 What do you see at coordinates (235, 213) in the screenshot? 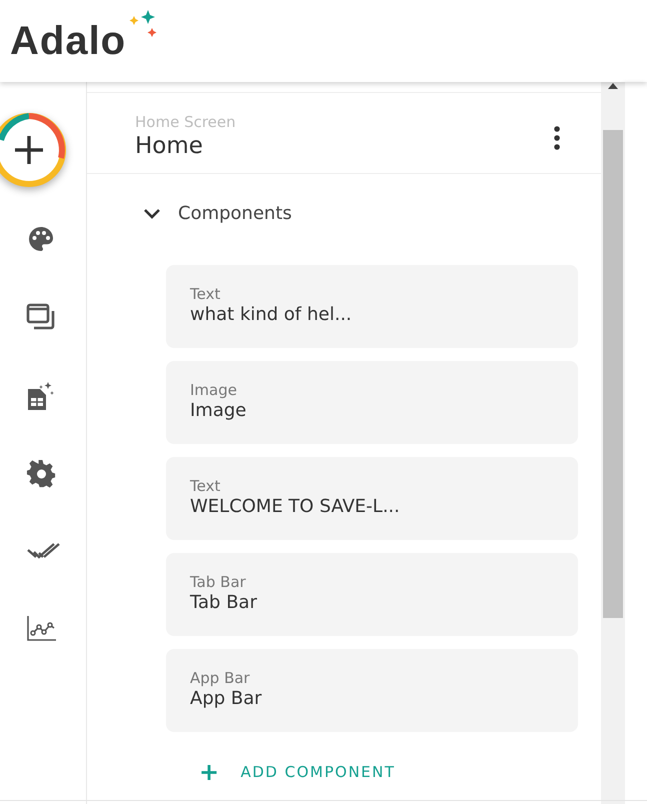
I see `section-title: Components` at bounding box center [235, 213].